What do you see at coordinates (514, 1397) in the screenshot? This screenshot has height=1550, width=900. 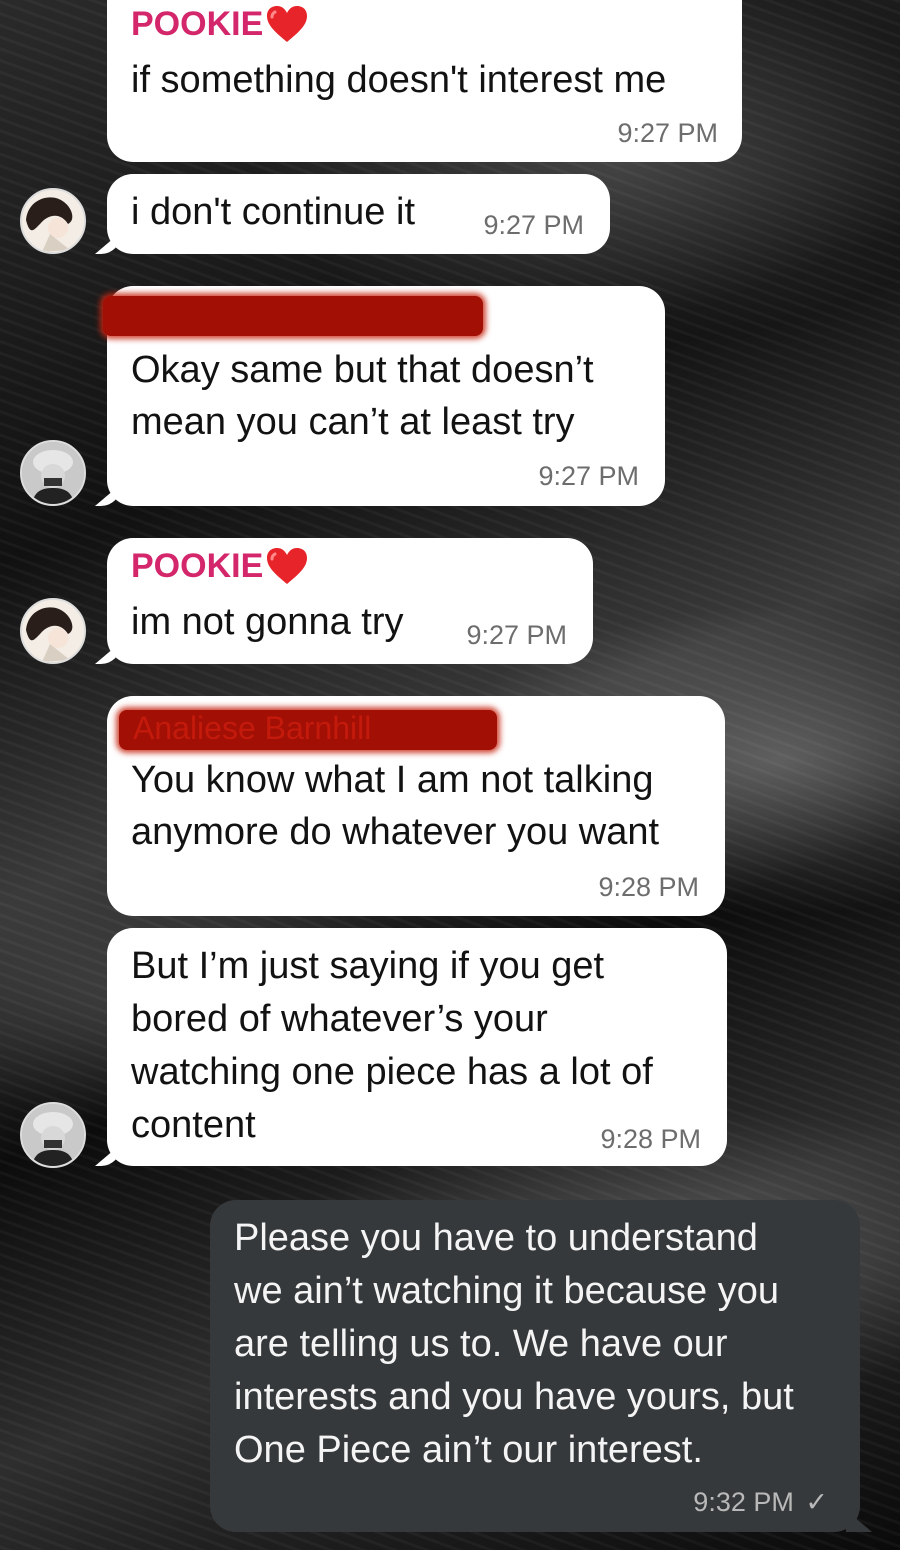 I see `message-text: interests and you have yours, but` at bounding box center [514, 1397].